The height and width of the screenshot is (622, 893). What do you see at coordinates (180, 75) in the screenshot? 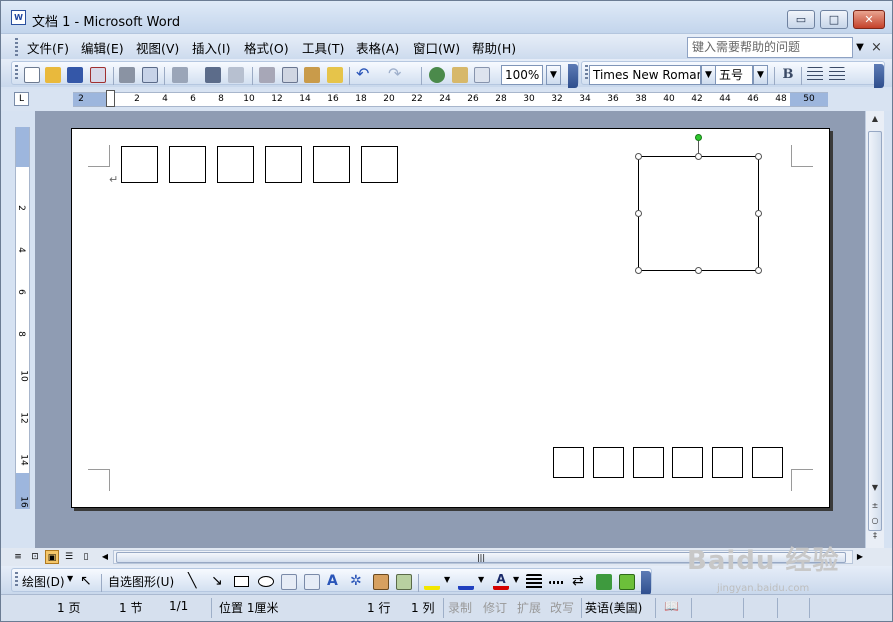
I see `research-icon` at bounding box center [180, 75].